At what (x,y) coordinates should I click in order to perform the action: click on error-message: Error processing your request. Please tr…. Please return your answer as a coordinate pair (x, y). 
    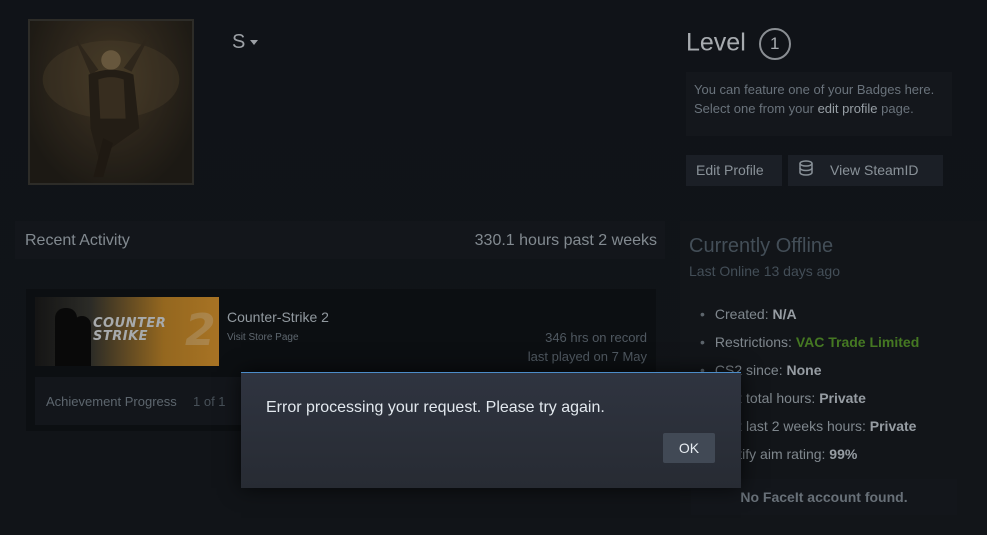
    Looking at the image, I should click on (435, 407).